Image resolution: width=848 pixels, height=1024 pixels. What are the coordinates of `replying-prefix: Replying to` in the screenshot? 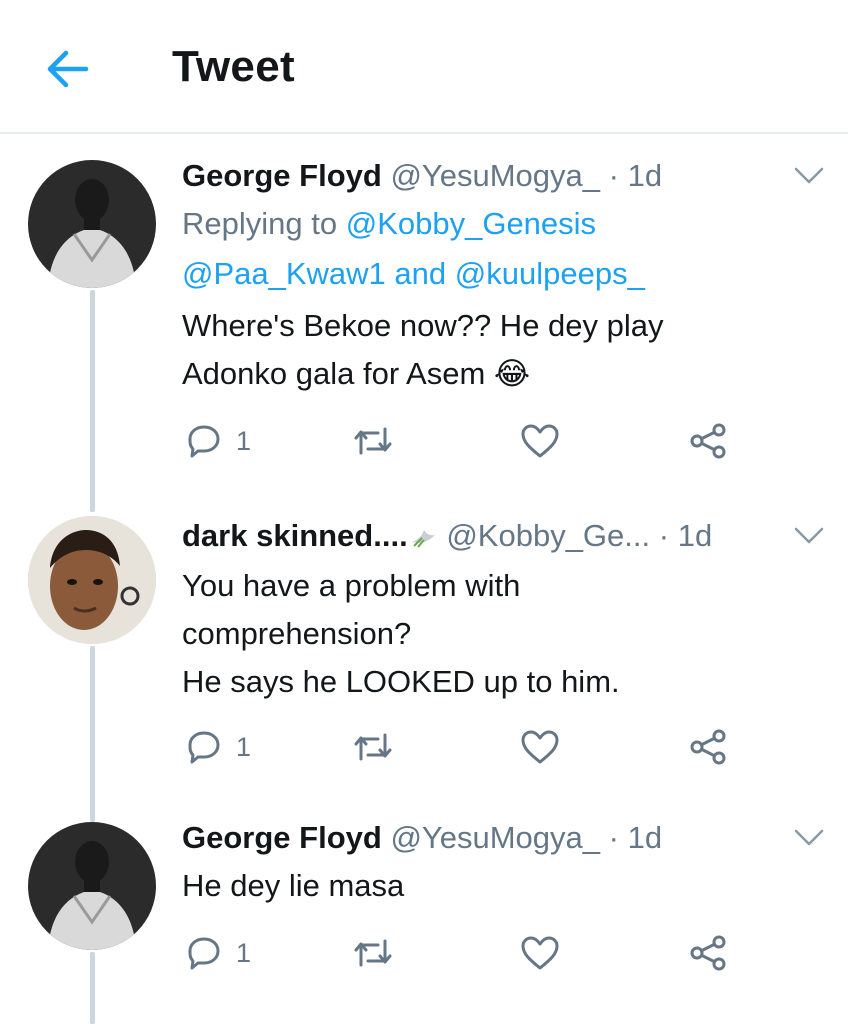 It's located at (264, 223).